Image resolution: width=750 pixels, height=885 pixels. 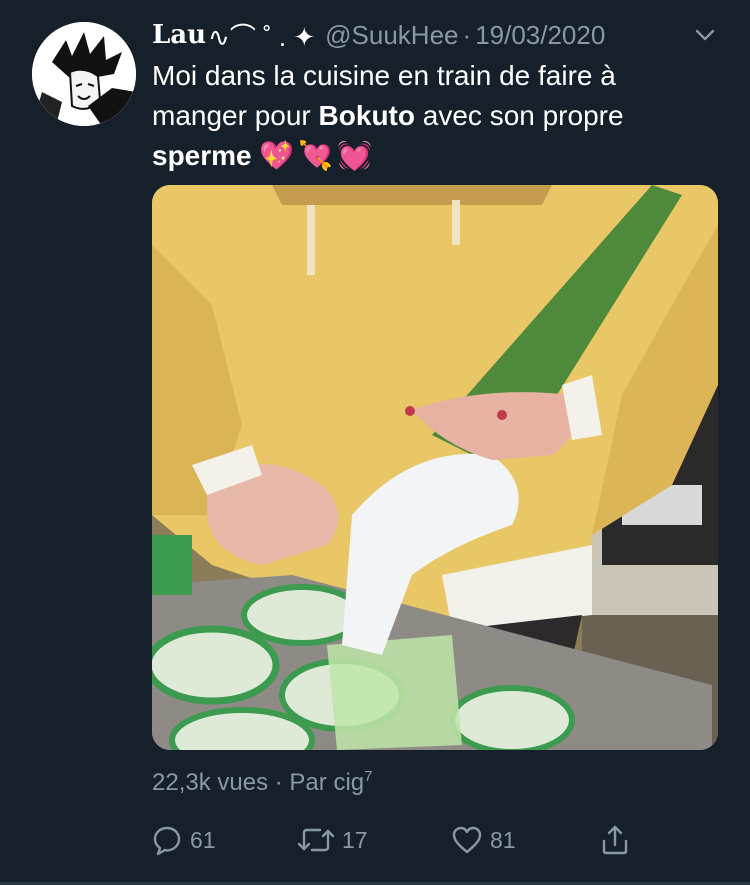 I want to click on emoji-hearts: 💖💘💓, so click(x=317, y=155).